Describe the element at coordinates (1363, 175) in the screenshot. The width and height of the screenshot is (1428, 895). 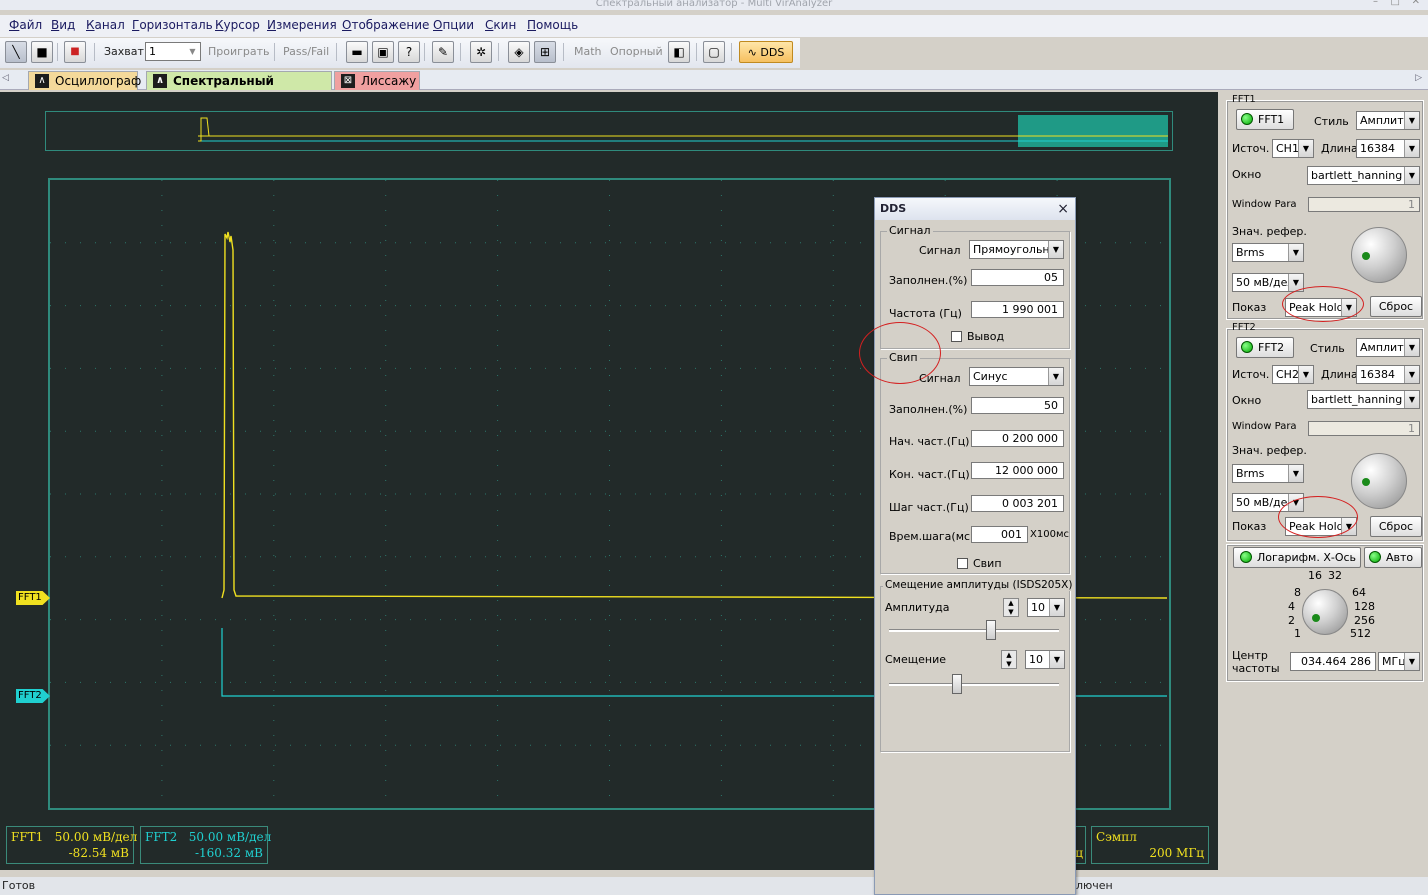
I see `fft1-window-select: bartlett_hanning ▼` at that location.